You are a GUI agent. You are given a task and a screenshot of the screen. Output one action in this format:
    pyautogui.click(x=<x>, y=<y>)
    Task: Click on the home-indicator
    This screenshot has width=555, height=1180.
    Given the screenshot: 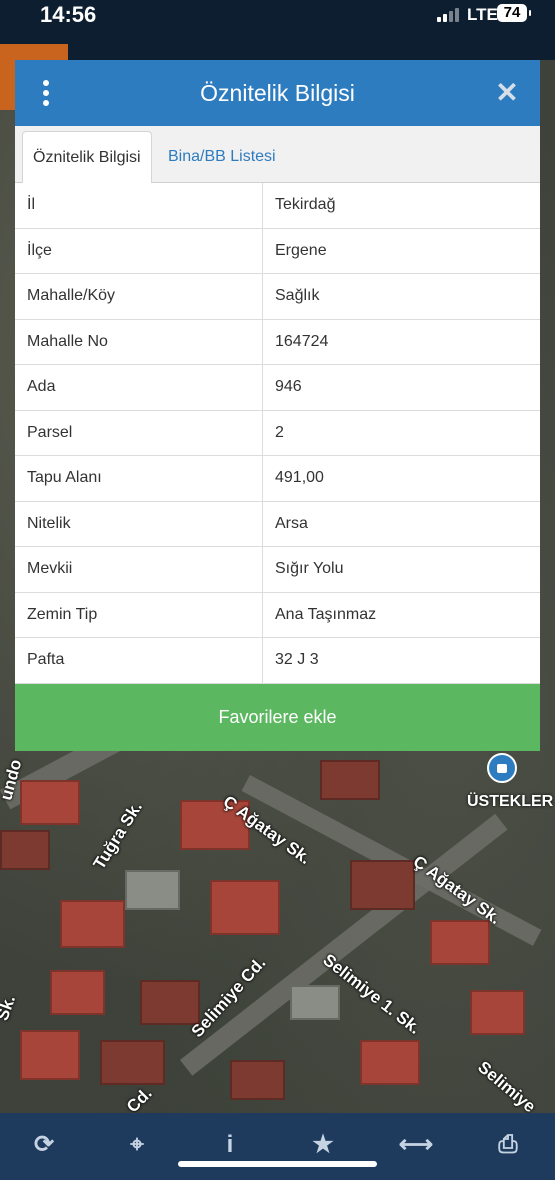 What is the action you would take?
    pyautogui.click(x=277, y=1164)
    